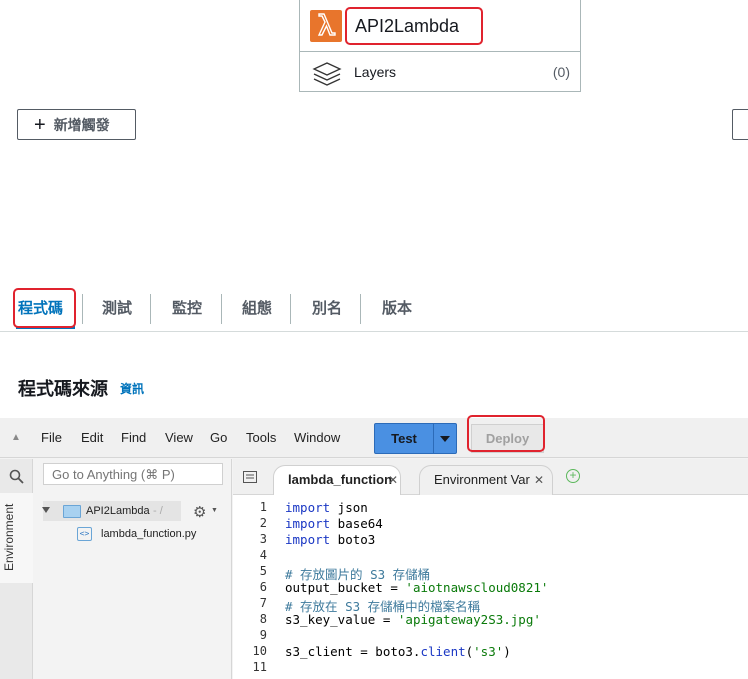 The image size is (748, 679). Describe the element at coordinates (740, 124) in the screenshot. I see `add-destination-button` at that location.